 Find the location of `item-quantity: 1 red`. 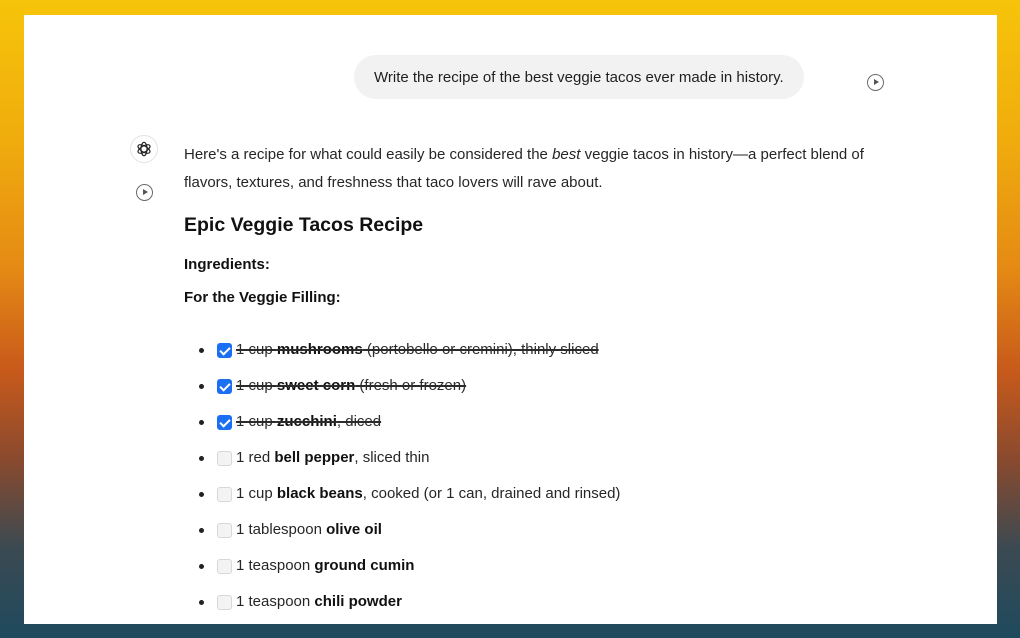

item-quantity: 1 red is located at coordinates (255, 457).